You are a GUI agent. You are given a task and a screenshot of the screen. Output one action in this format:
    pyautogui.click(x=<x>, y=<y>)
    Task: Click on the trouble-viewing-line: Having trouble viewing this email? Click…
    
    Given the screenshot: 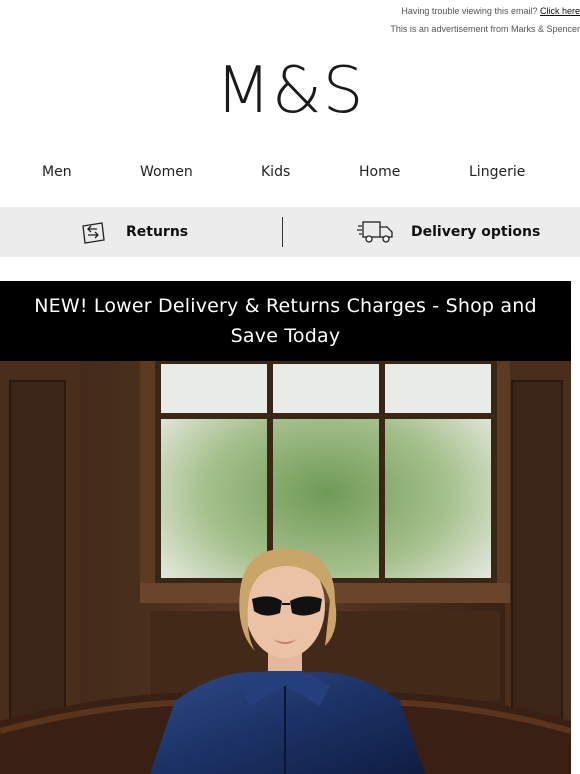 What is the action you would take?
    pyautogui.click(x=490, y=11)
    